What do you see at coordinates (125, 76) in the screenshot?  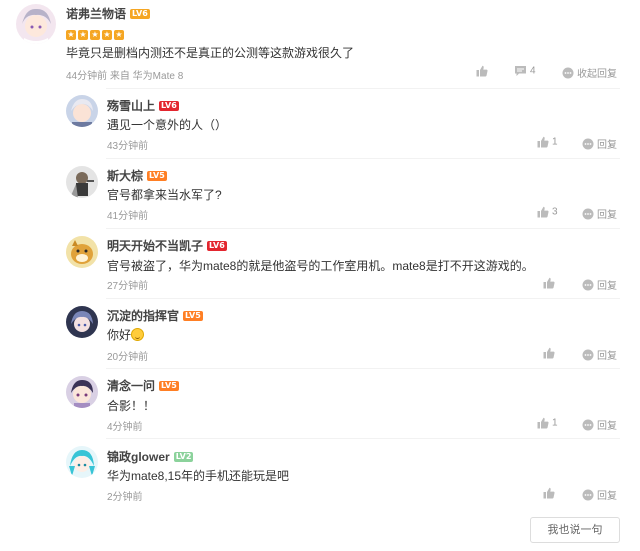 I see `main-comment-meta: 44分钟前 来自 华为Mate 8` at bounding box center [125, 76].